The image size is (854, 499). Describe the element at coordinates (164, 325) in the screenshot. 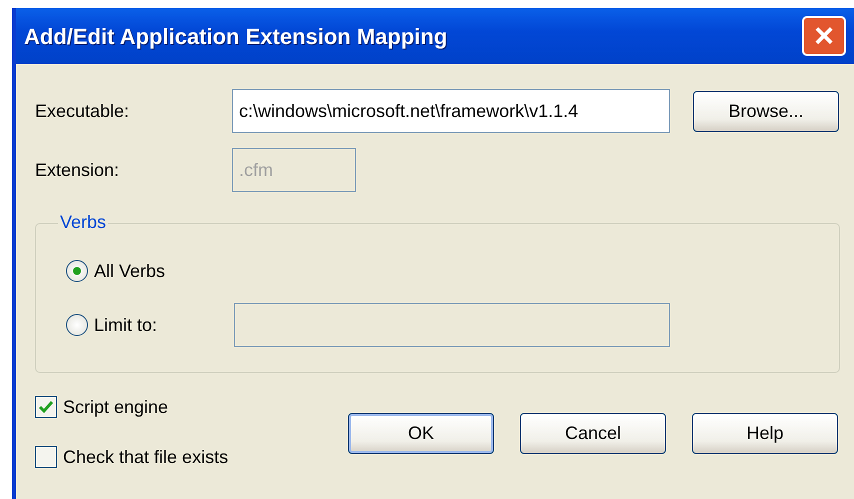

I see `radio-label: Limit to:` at that location.